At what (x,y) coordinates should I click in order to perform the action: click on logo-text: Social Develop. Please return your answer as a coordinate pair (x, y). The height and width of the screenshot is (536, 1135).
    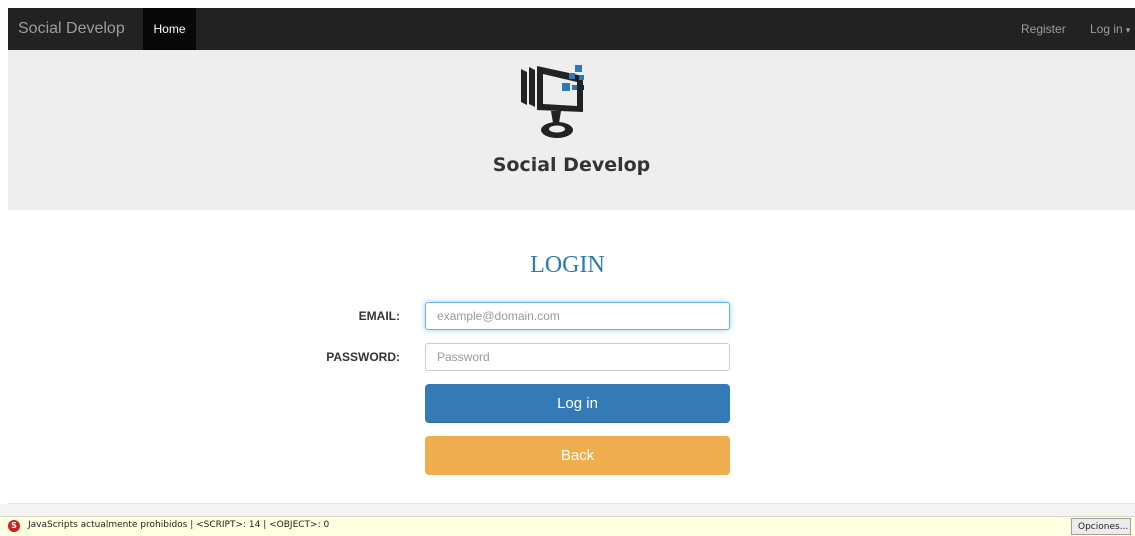
    Looking at the image, I should click on (571, 165).